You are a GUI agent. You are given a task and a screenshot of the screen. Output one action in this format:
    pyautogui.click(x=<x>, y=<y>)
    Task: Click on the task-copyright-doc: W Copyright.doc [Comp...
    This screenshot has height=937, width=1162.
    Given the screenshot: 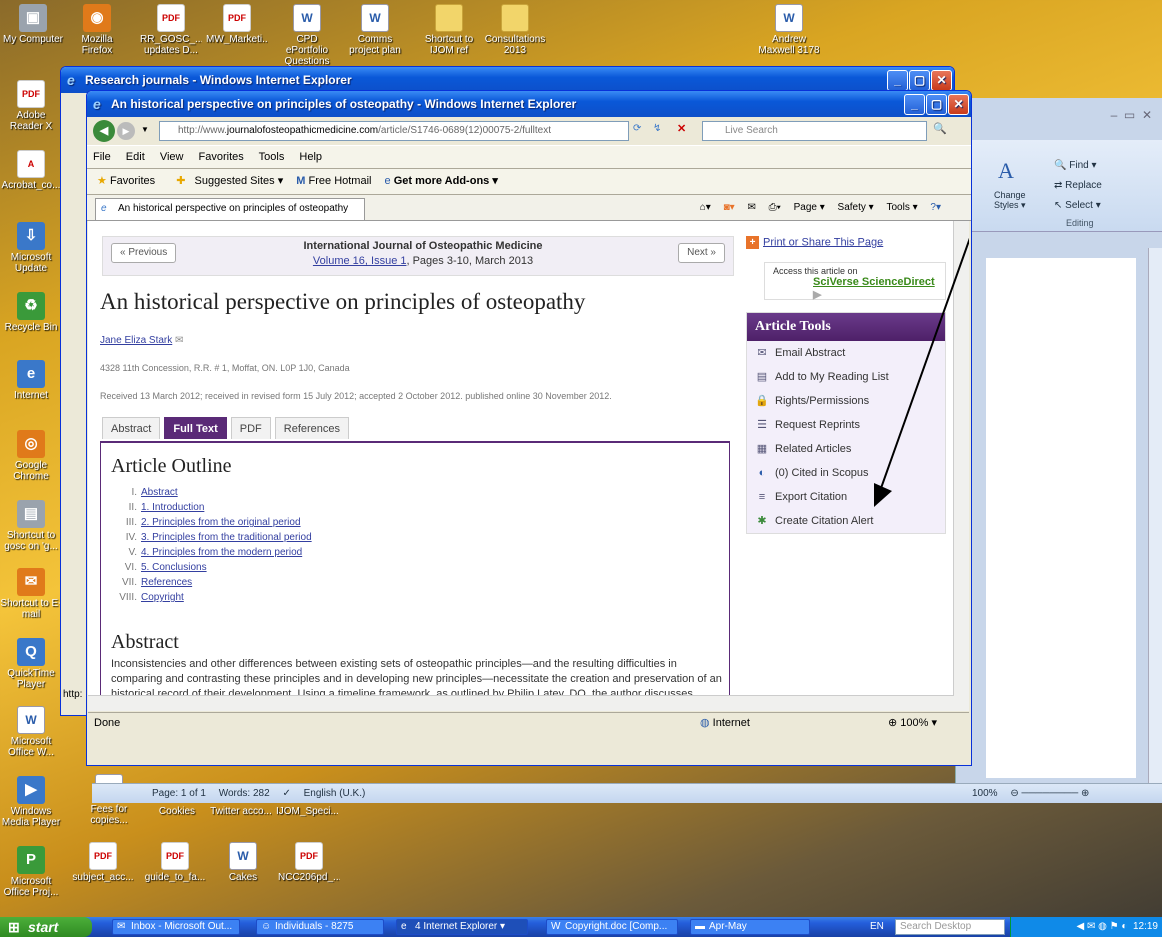 What is the action you would take?
    pyautogui.click(x=612, y=927)
    